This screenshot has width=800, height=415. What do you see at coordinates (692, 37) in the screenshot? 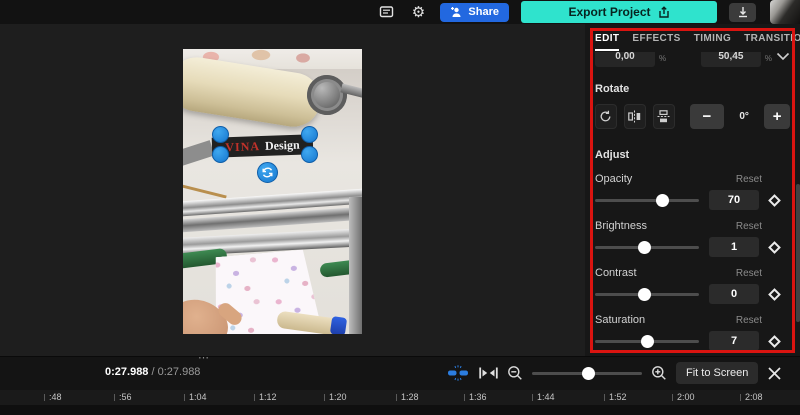
I see `panel-tabs: EDIT EFFECTS TIMING TRANSITIONS` at bounding box center [692, 37].